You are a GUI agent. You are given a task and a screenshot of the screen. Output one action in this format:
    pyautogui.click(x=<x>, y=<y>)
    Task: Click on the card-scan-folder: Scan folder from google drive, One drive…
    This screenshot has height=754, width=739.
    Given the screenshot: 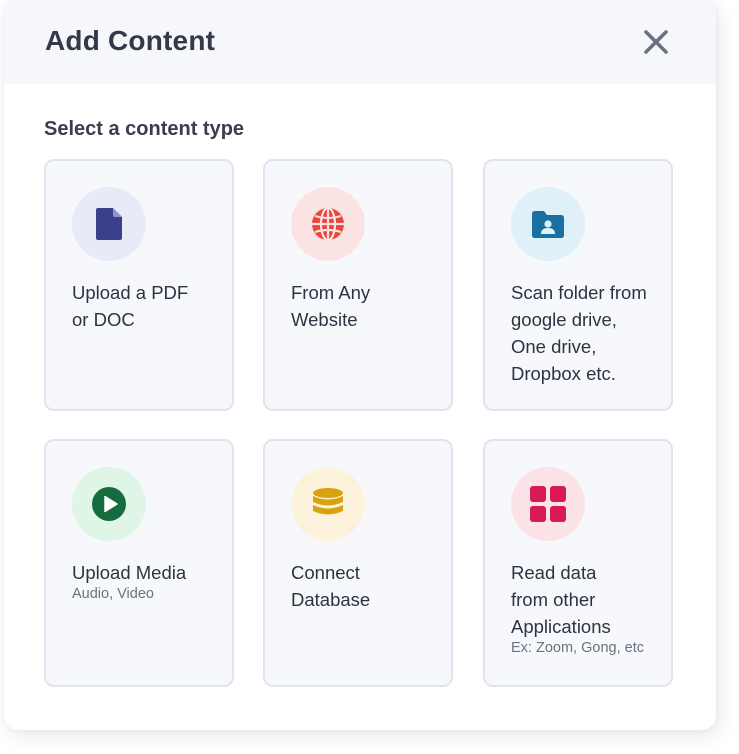 What is the action you would take?
    pyautogui.click(x=578, y=285)
    